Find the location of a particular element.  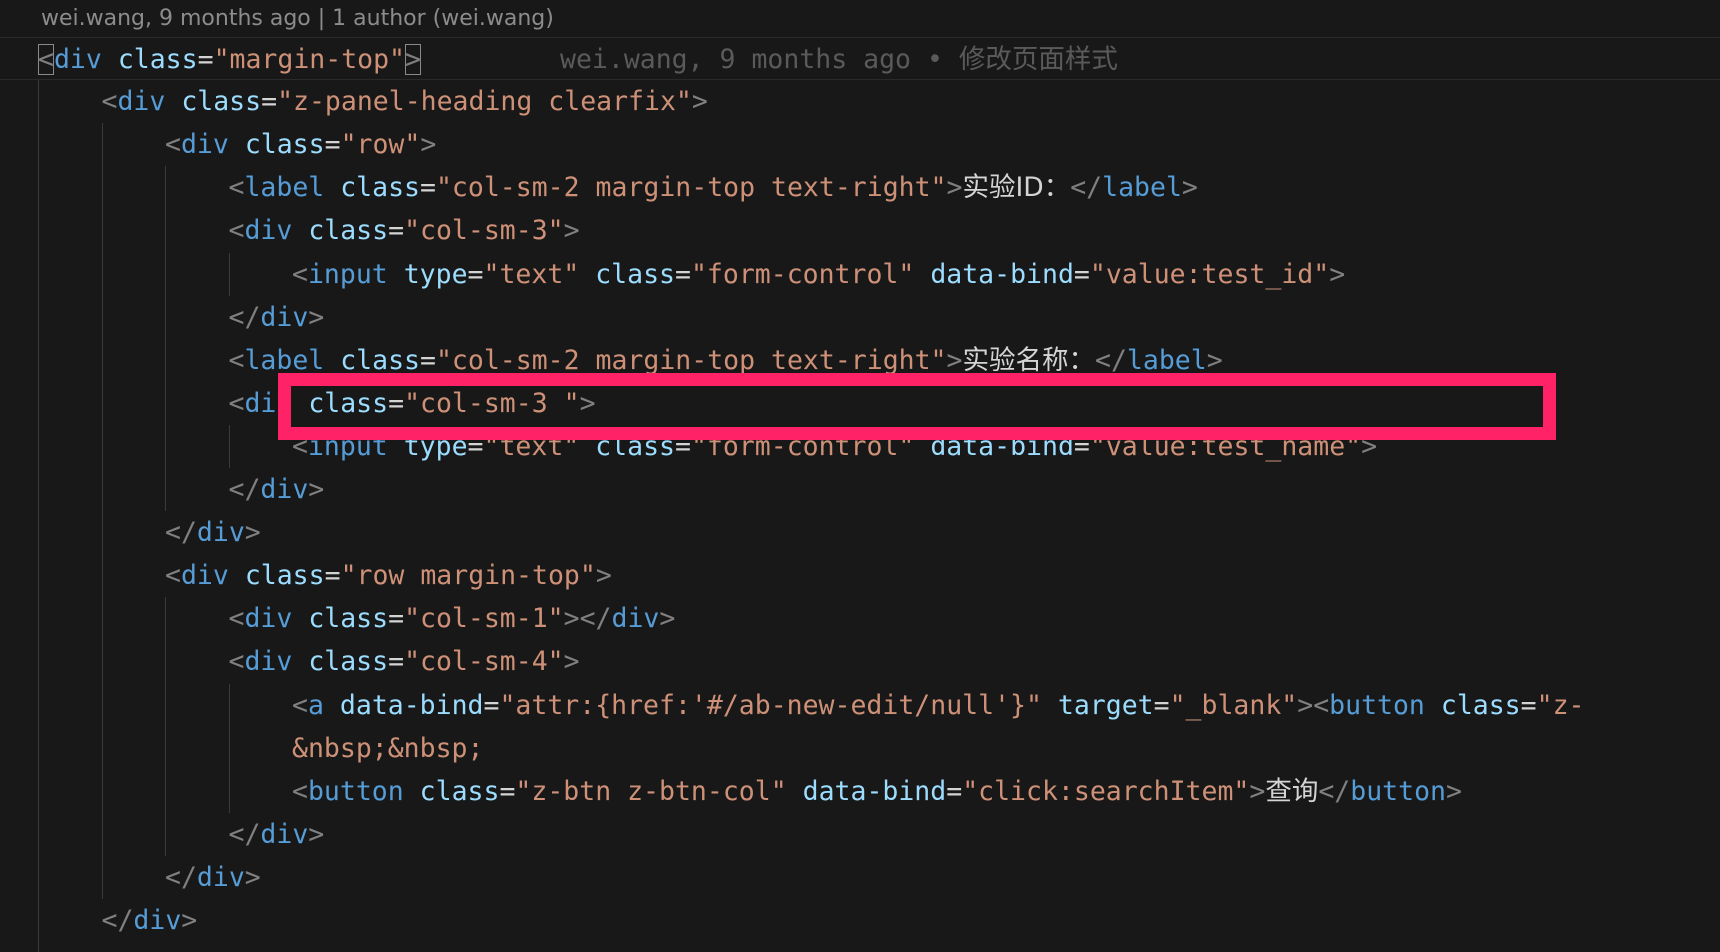

code-text: 查询 is located at coordinates (1292, 791).